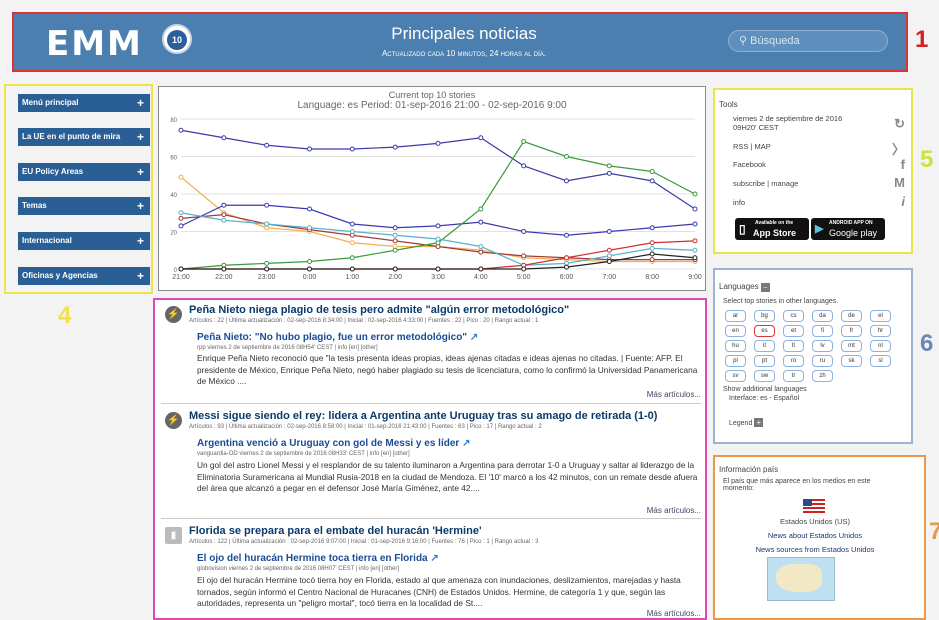  I want to click on facebook-icon: f, so click(903, 164).